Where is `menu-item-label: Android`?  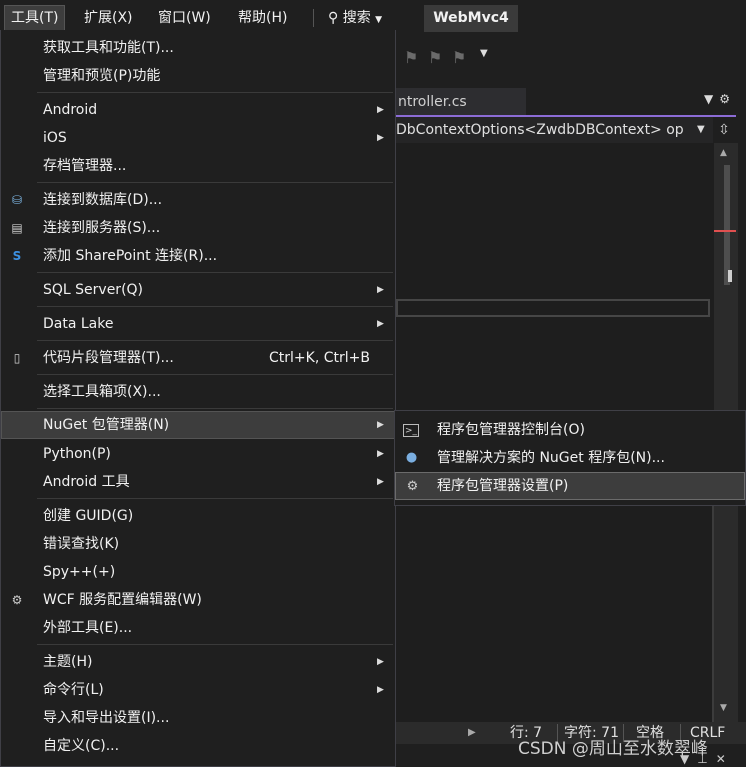
menu-item-label: Android is located at coordinates (70, 110).